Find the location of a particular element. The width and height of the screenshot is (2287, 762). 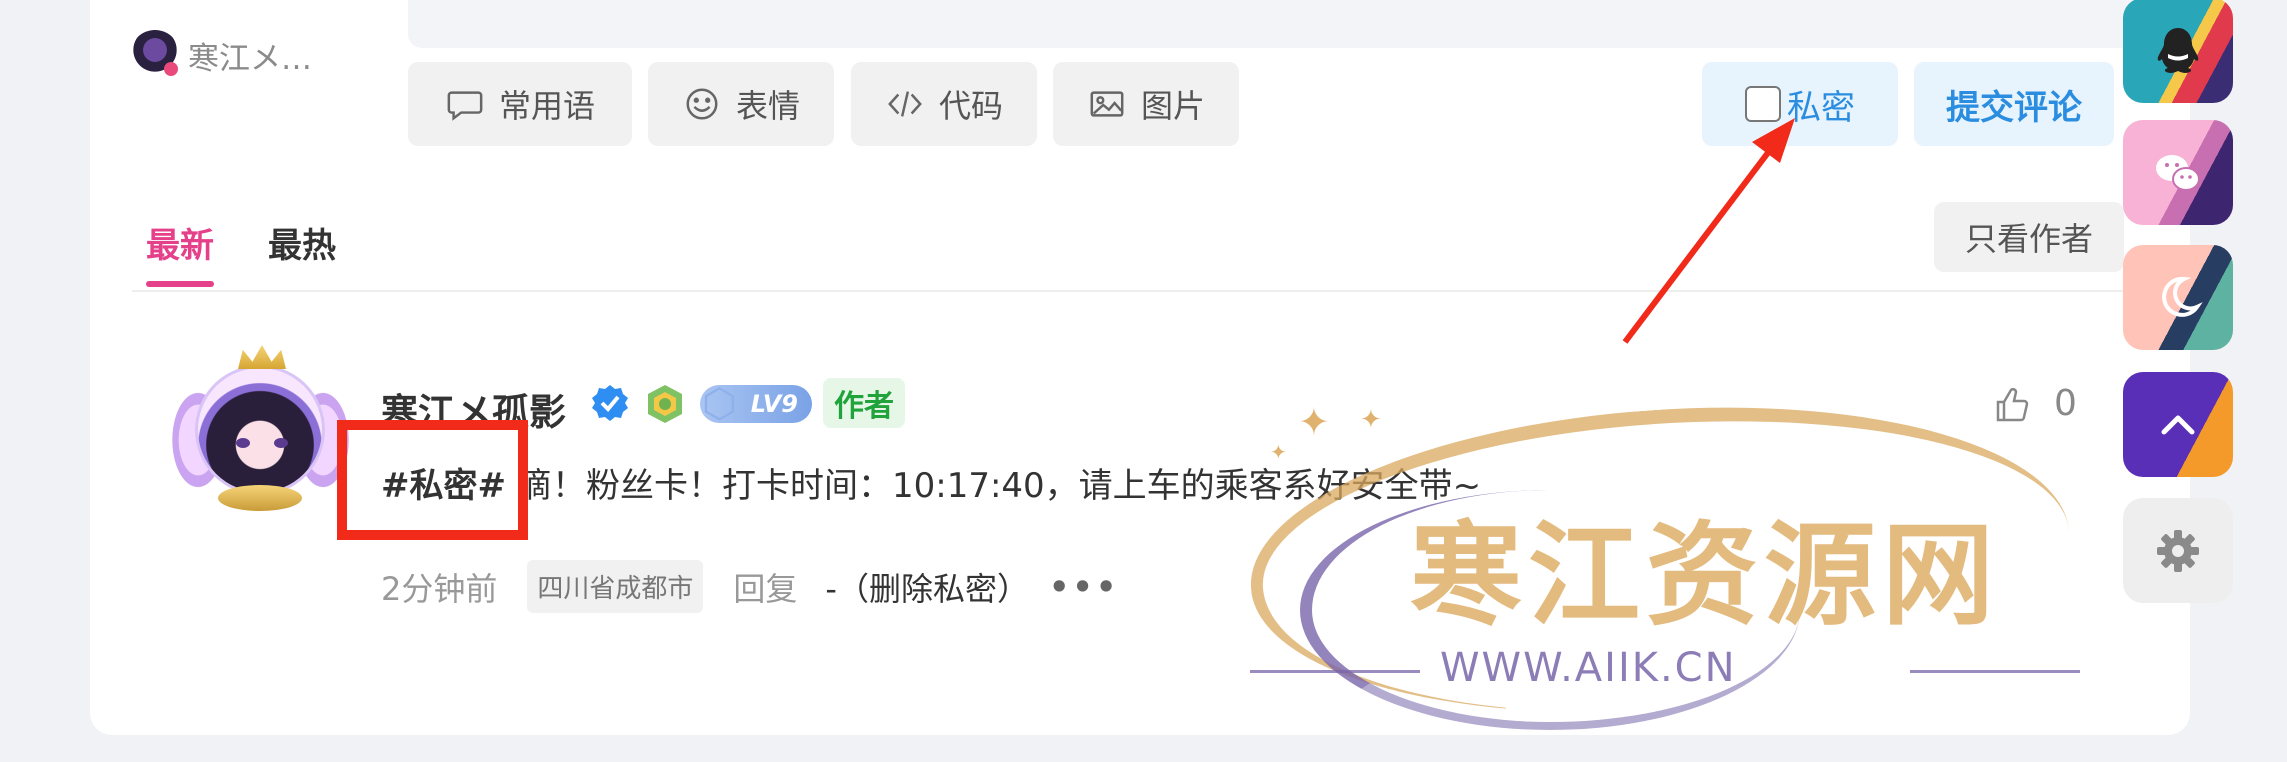

comment-editor is located at coordinates (1300, 24).